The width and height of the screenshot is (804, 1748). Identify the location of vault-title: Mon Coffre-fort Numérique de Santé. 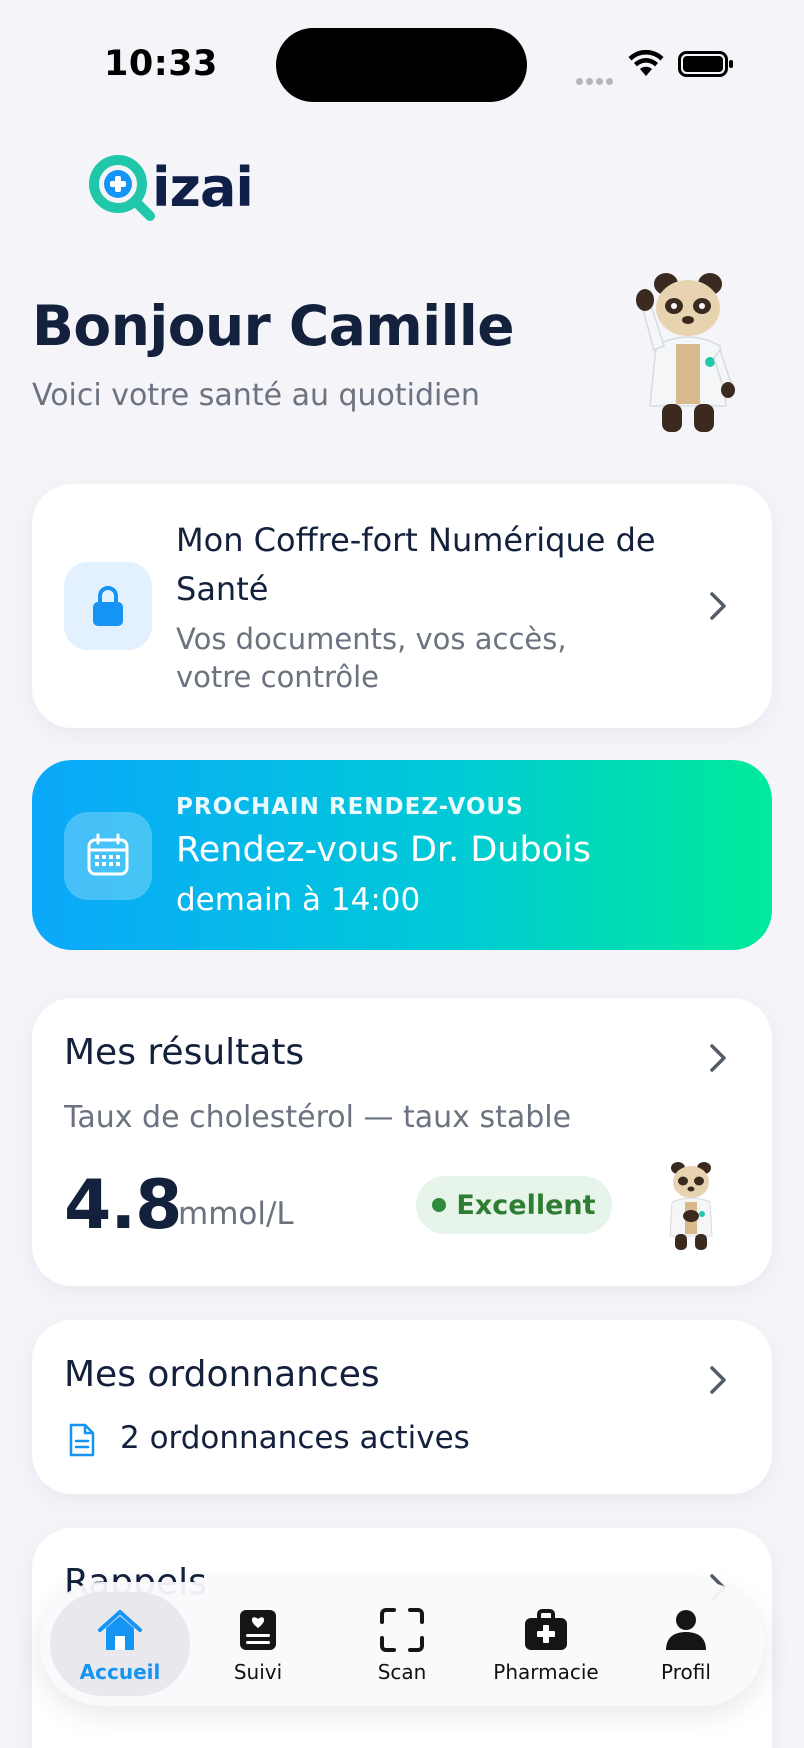
(416, 564).